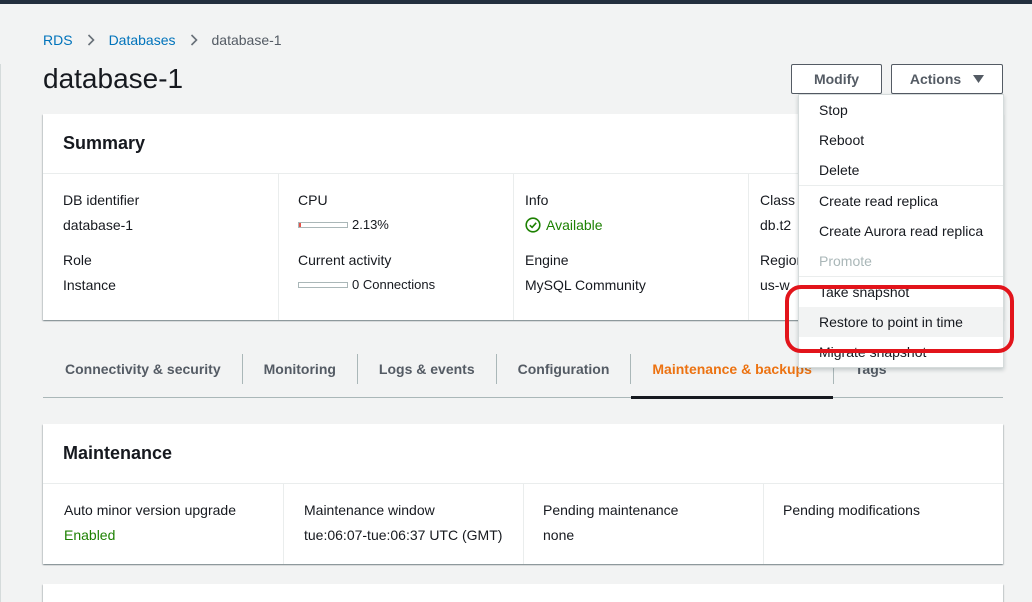  Describe the element at coordinates (630, 247) in the screenshot. I see `summary-col-info: Info Available Engine MySQL Community` at that location.